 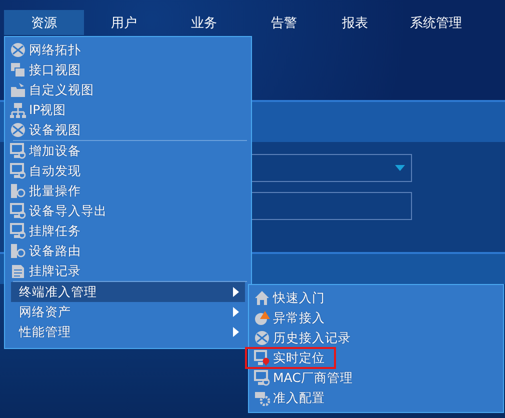 I want to click on menu-item: 自定义视图, so click(x=128, y=90).